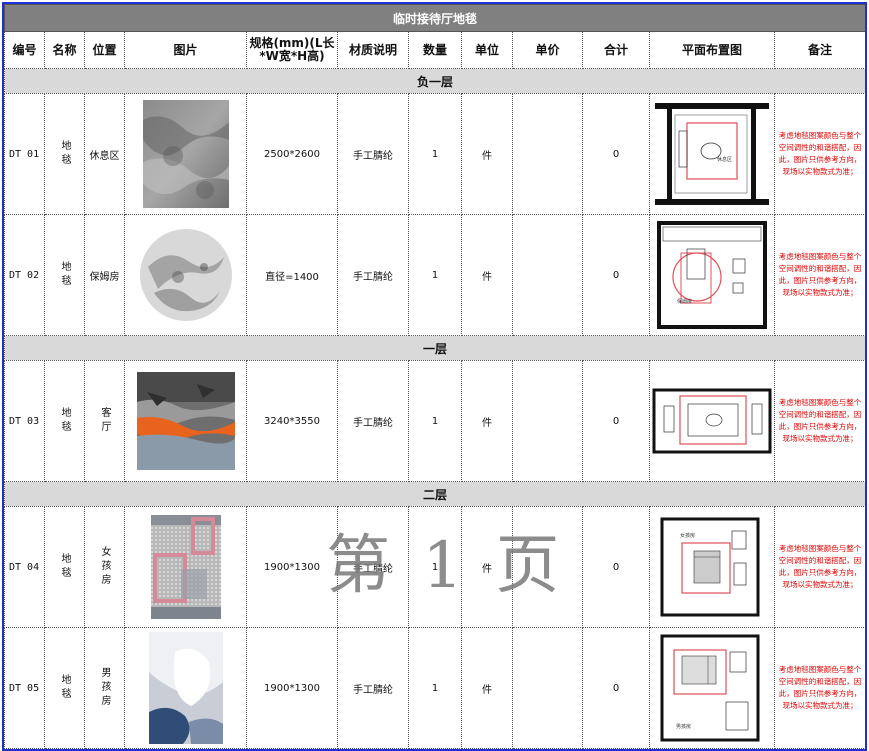 This screenshot has width=869, height=751. I want to click on floor-plan-rest-area: 休息区, so click(712, 154).